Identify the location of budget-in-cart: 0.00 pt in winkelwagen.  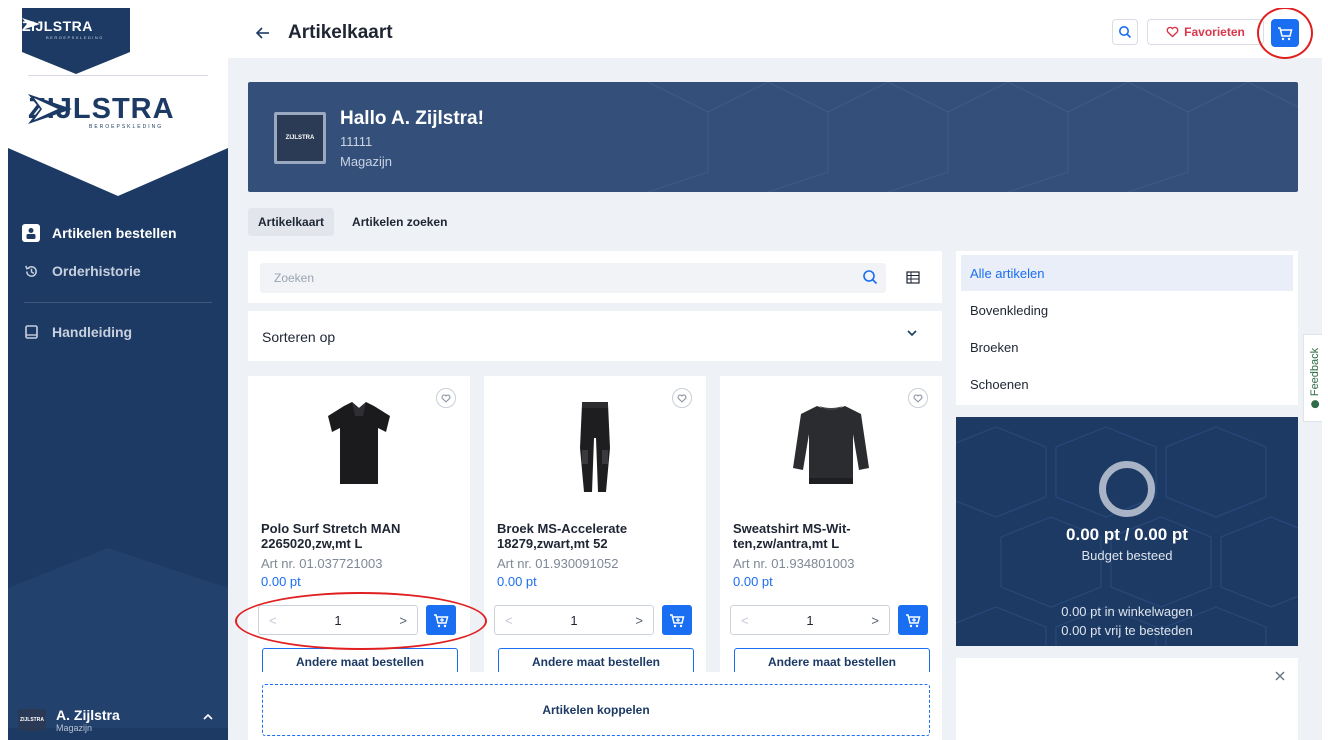
(1127, 611).